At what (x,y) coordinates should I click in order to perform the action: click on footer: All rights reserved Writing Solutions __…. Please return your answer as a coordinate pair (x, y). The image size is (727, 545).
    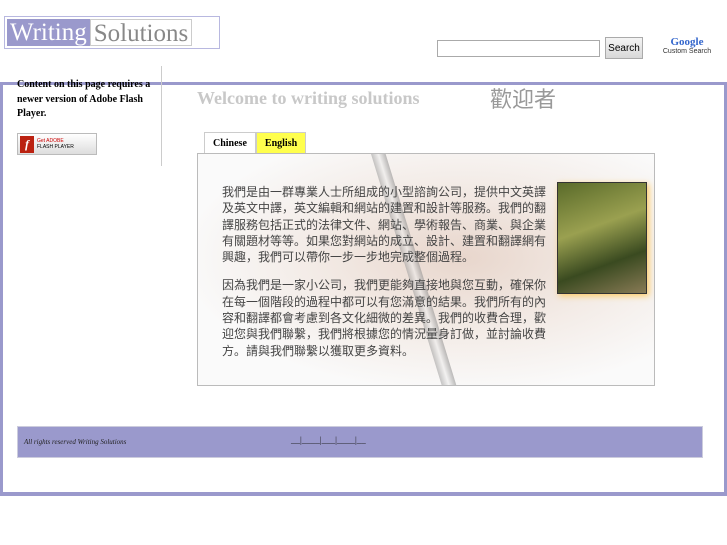
    Looking at the image, I should click on (360, 442).